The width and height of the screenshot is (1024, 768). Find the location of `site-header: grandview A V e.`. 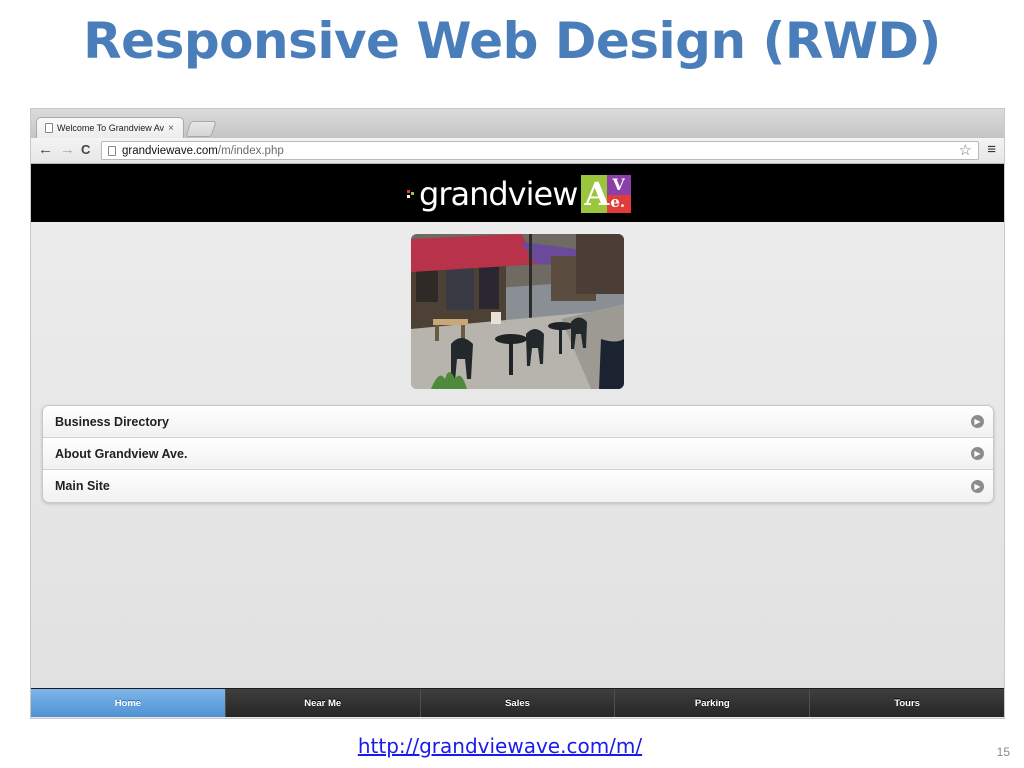

site-header: grandview A V e. is located at coordinates (517, 193).